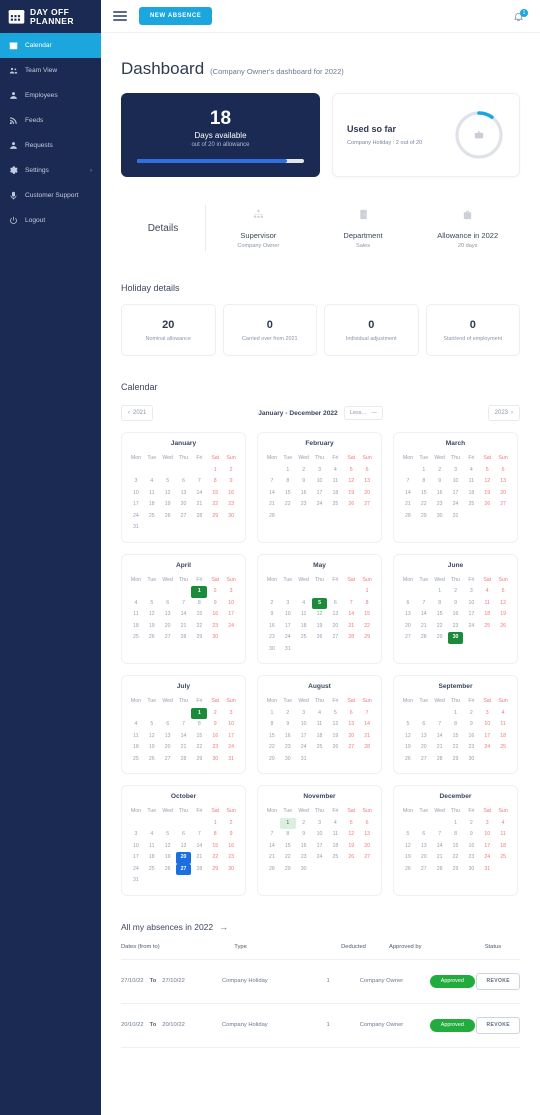 The width and height of the screenshot is (540, 1115). Describe the element at coordinates (304, 627) in the screenshot. I see `day-cell: 18` at that location.